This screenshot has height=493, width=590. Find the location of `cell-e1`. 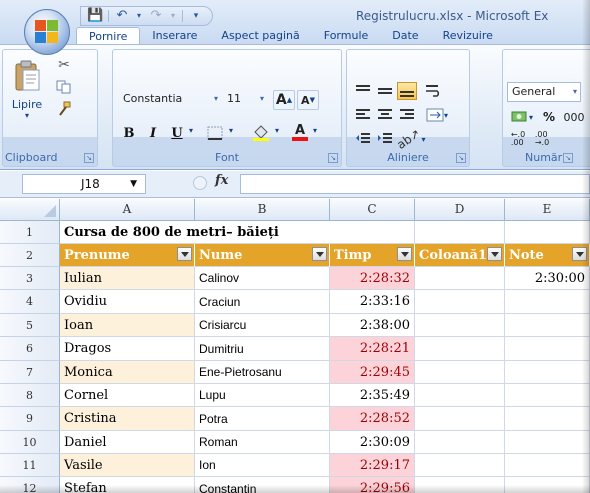

cell-e1 is located at coordinates (547, 232).